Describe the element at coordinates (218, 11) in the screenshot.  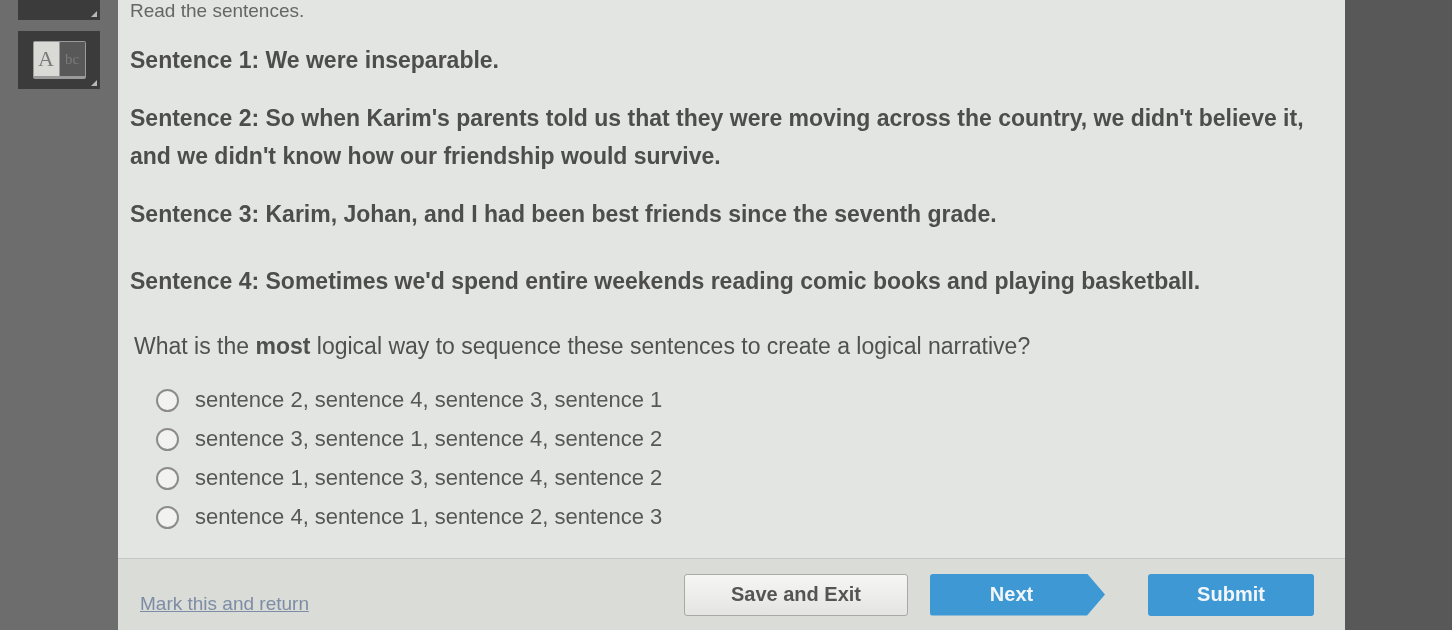
I see `instruction-text: Read the sentences.` at that location.